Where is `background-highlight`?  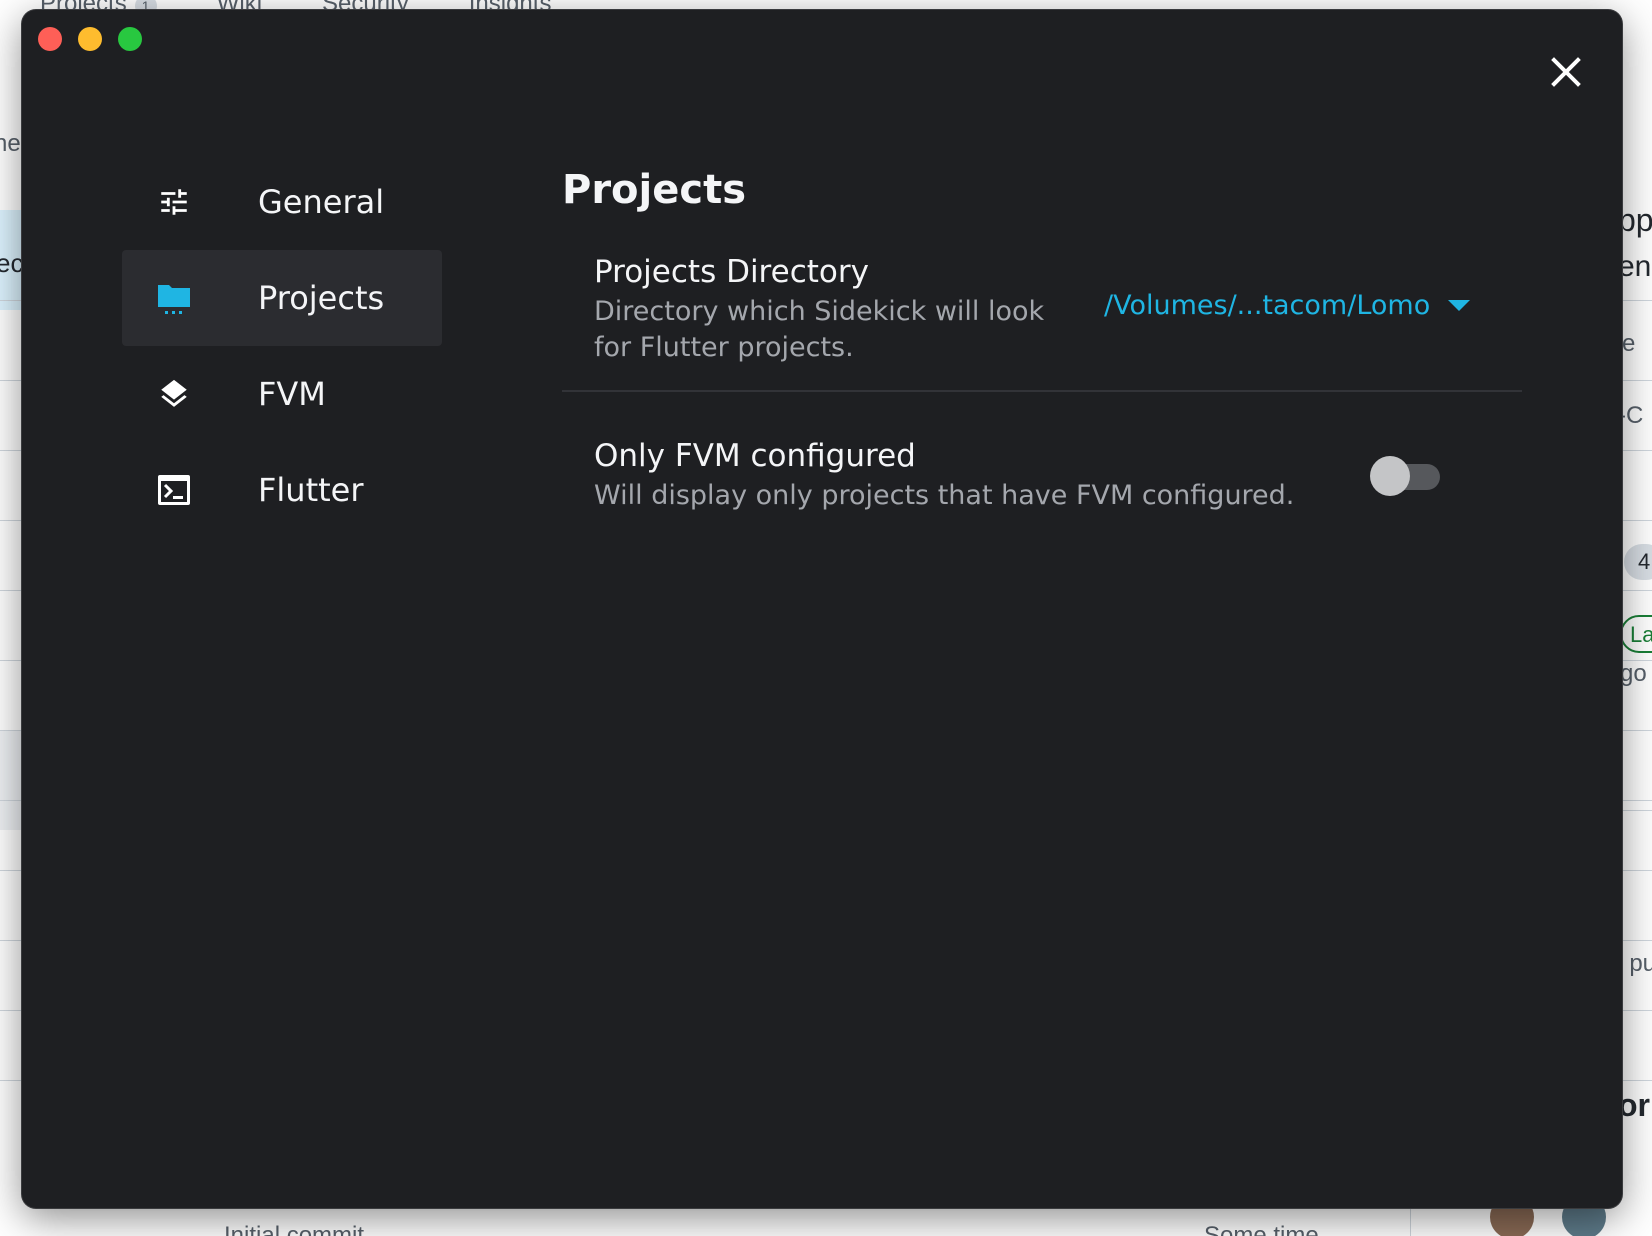 background-highlight is located at coordinates (11, 780).